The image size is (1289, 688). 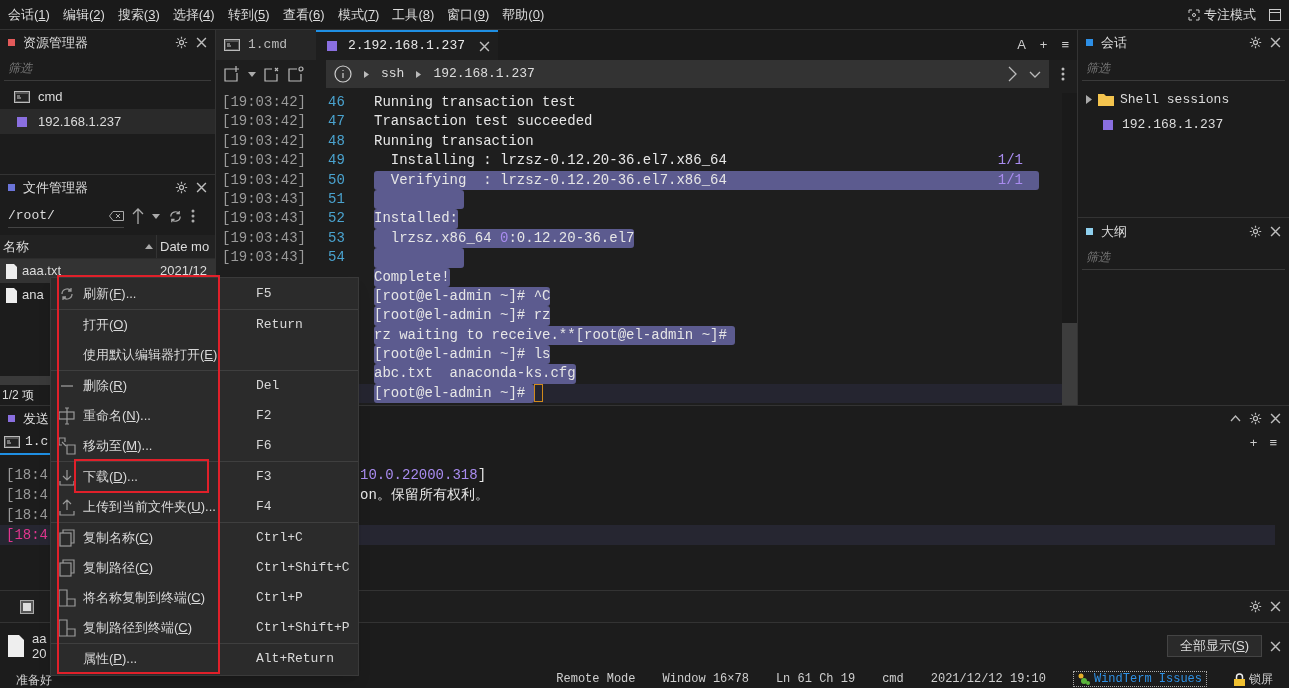 I want to click on tab-action-button: +, so click(x=1043, y=45).